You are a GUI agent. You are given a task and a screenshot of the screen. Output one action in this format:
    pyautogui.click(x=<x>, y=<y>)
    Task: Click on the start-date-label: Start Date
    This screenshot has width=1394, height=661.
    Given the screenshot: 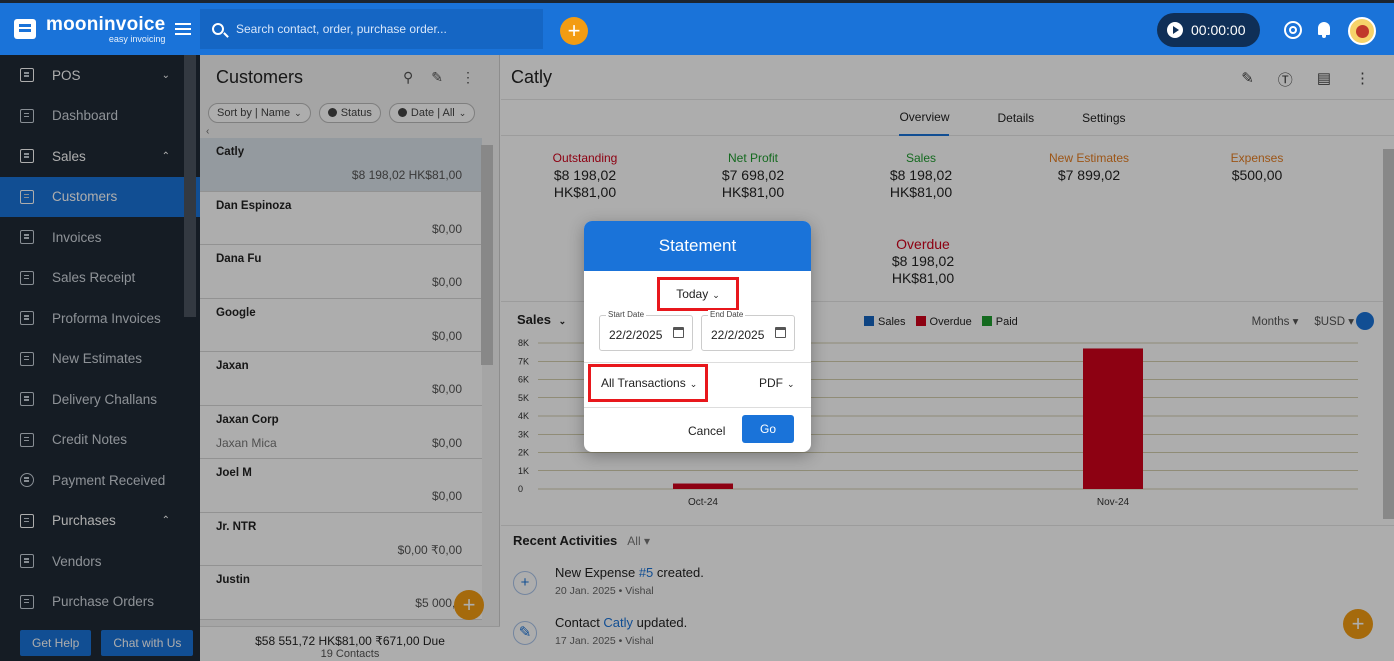 What is the action you would take?
    pyautogui.click(x=626, y=314)
    